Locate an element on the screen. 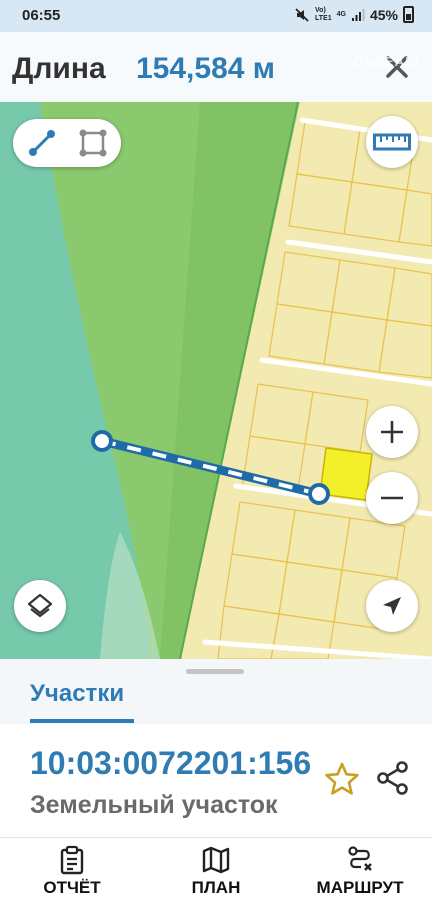 This screenshot has height=910, width=432. parcel-cadastral-number: 10:03:0072201:156 is located at coordinates (170, 763).